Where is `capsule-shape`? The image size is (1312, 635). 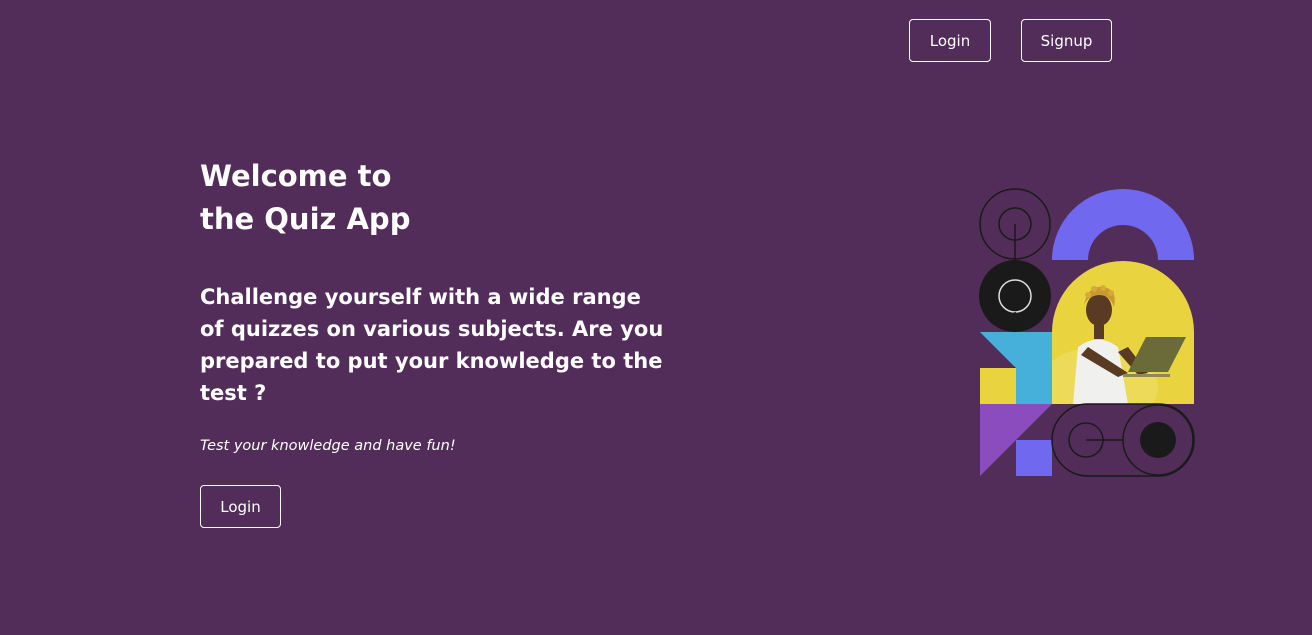
capsule-shape is located at coordinates (1123, 440).